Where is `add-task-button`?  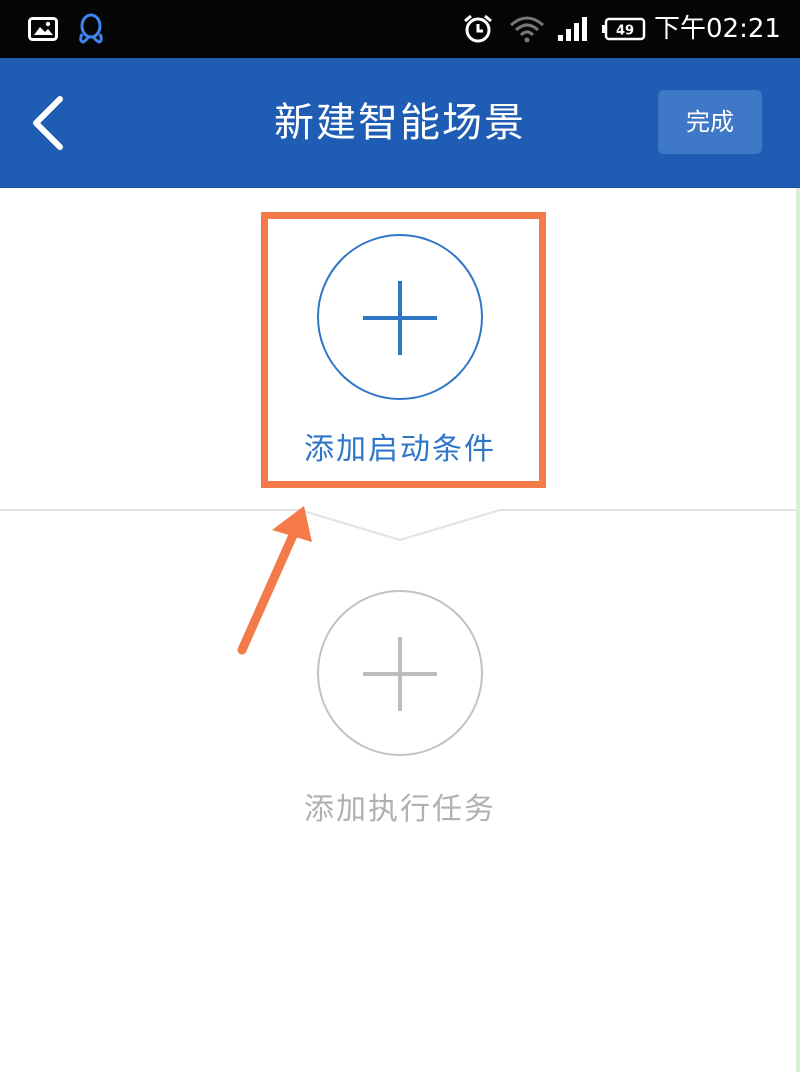 add-task-button is located at coordinates (400, 673).